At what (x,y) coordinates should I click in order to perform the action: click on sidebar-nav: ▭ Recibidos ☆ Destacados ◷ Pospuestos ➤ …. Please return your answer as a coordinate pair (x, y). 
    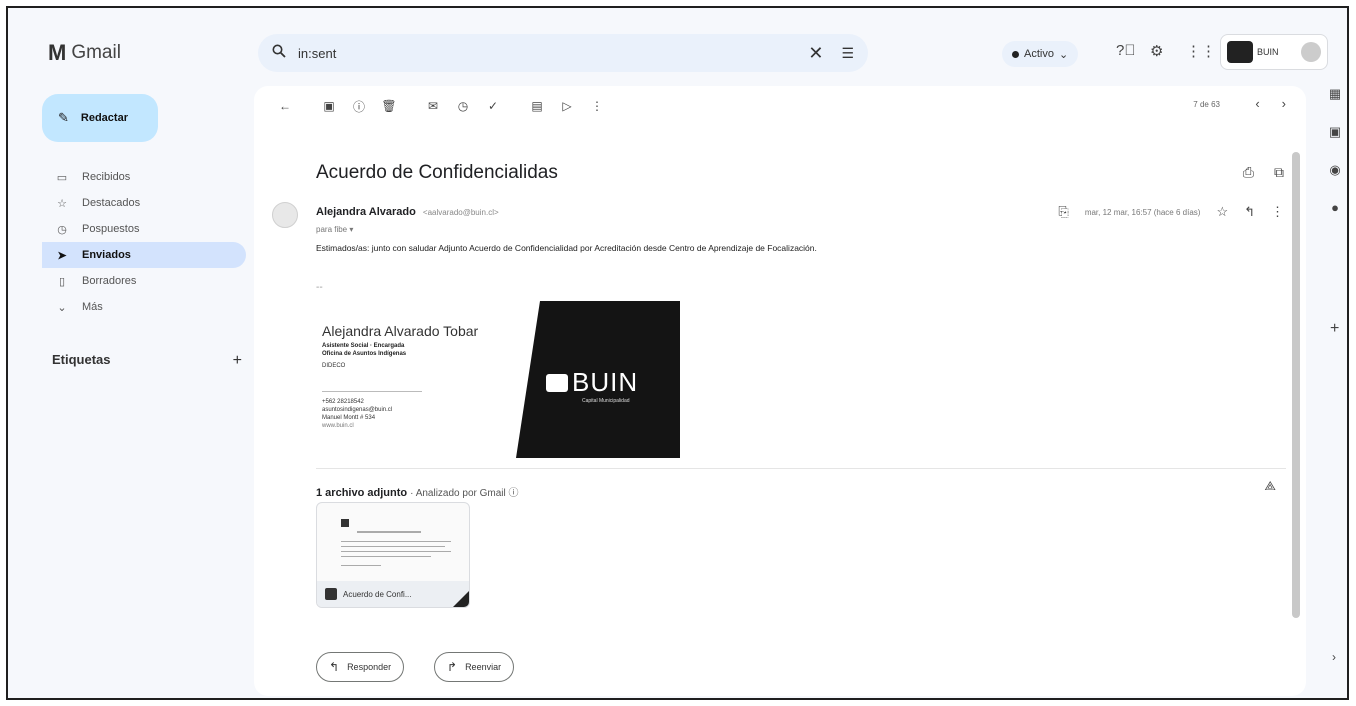
    Looking at the image, I should click on (144, 242).